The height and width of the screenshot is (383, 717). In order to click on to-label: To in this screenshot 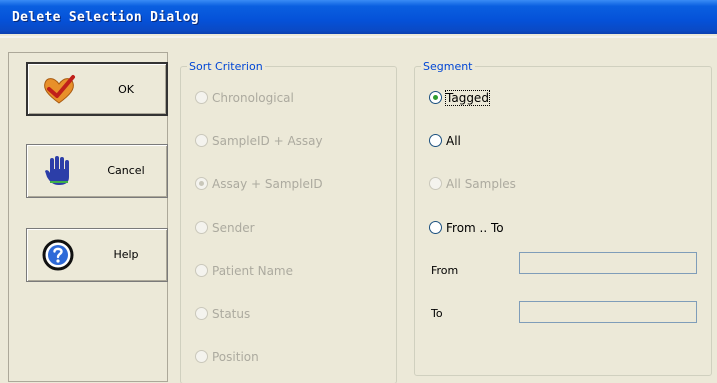, I will do `click(437, 313)`.